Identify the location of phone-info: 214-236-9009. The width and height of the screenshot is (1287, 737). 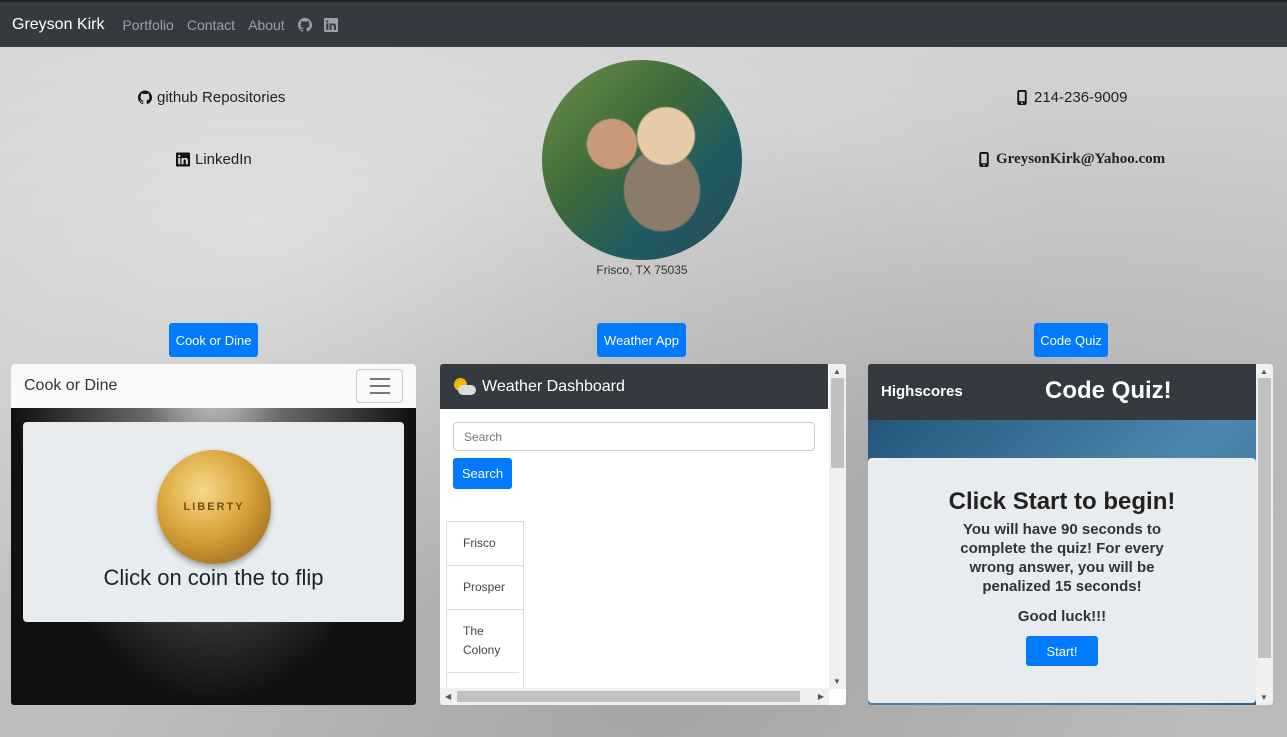
(1071, 97).